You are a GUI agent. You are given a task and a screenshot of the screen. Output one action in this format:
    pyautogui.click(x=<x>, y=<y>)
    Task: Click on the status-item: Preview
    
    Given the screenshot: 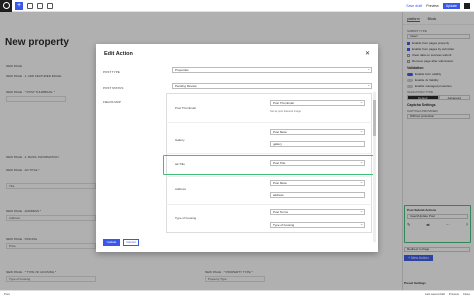 What is the action you would take?
    pyautogui.click(x=454, y=294)
    